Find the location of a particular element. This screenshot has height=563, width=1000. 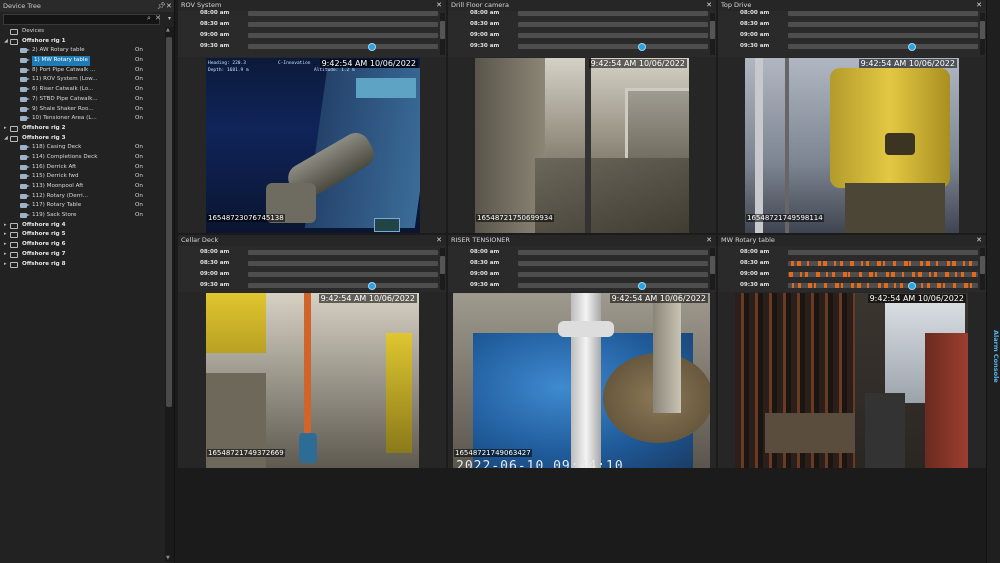

close-icon: ✕ is located at coordinates (169, 6).